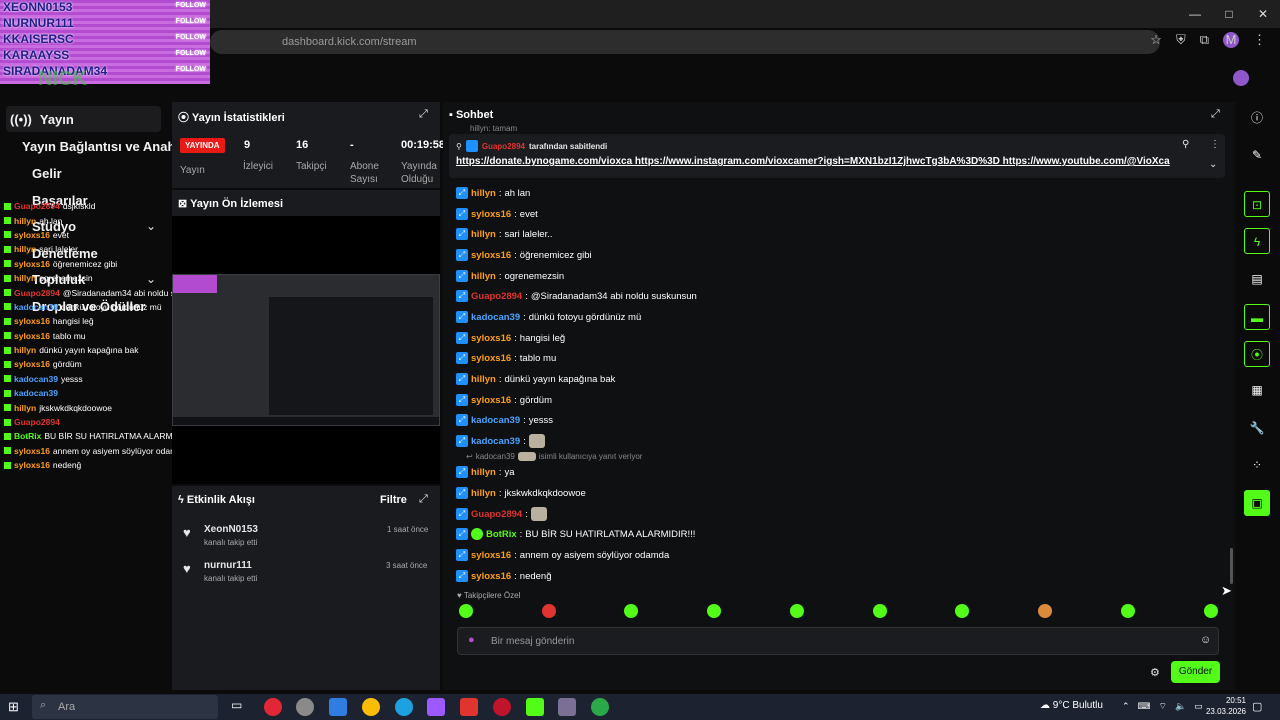  What do you see at coordinates (1259, 40) in the screenshot?
I see `menu-kebab-icon: ⋮` at bounding box center [1259, 40].